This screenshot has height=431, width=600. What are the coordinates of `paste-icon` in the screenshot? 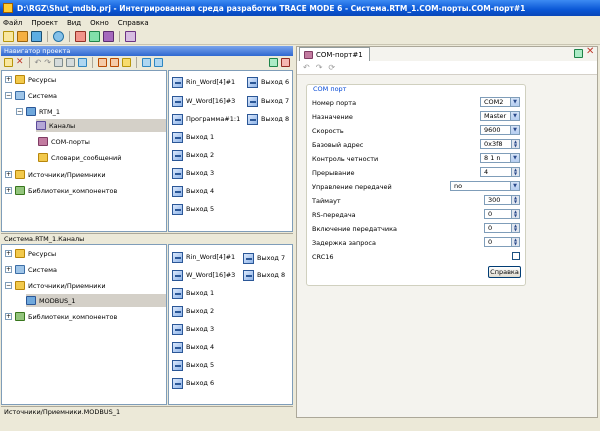 It's located at (70, 62).